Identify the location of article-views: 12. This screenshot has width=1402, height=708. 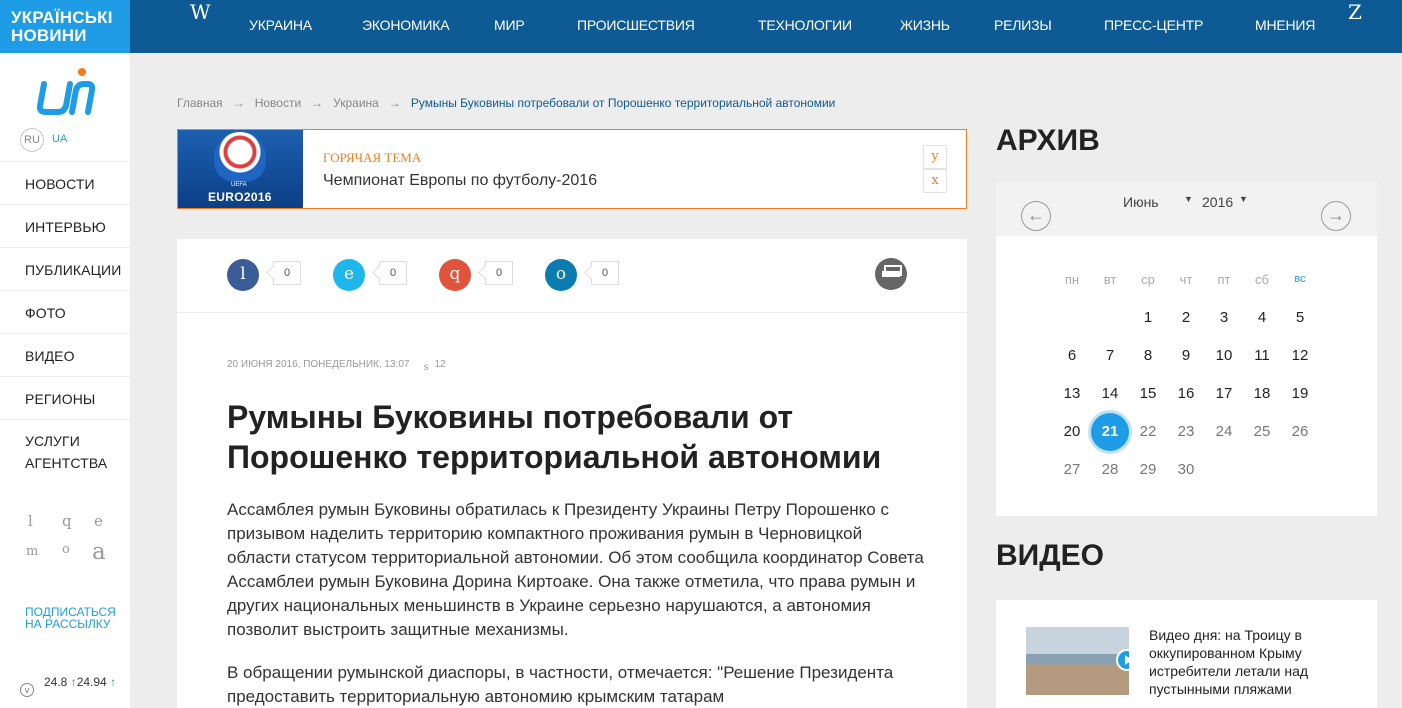
(440, 364).